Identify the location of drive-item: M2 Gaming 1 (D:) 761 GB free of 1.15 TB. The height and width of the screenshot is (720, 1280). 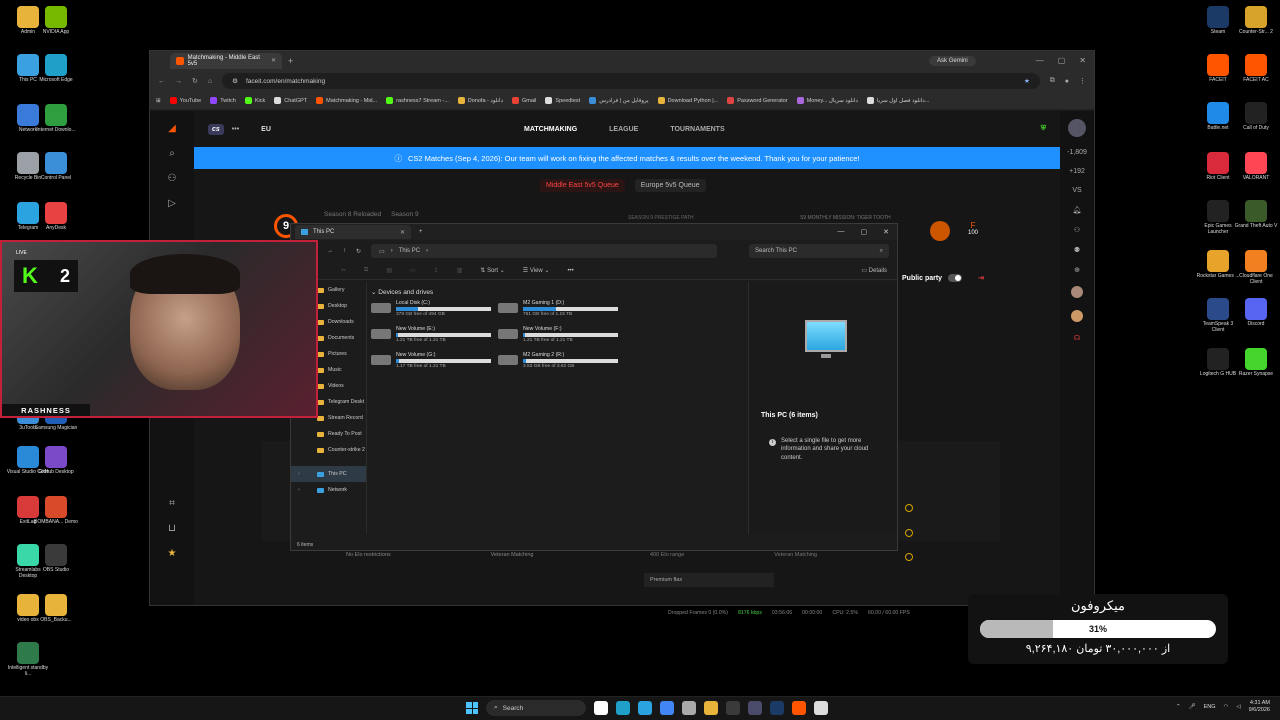
(561, 308).